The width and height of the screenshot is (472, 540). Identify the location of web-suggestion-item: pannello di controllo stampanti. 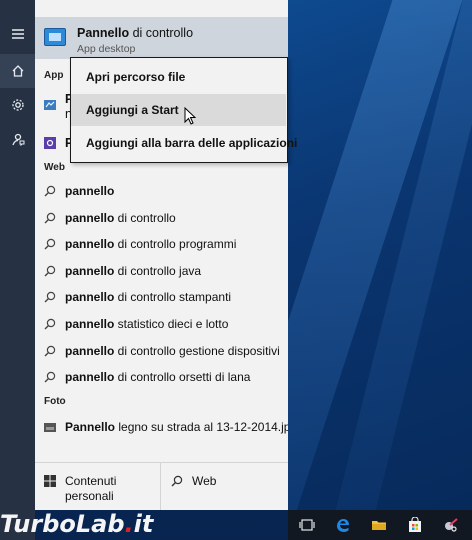
(161, 297).